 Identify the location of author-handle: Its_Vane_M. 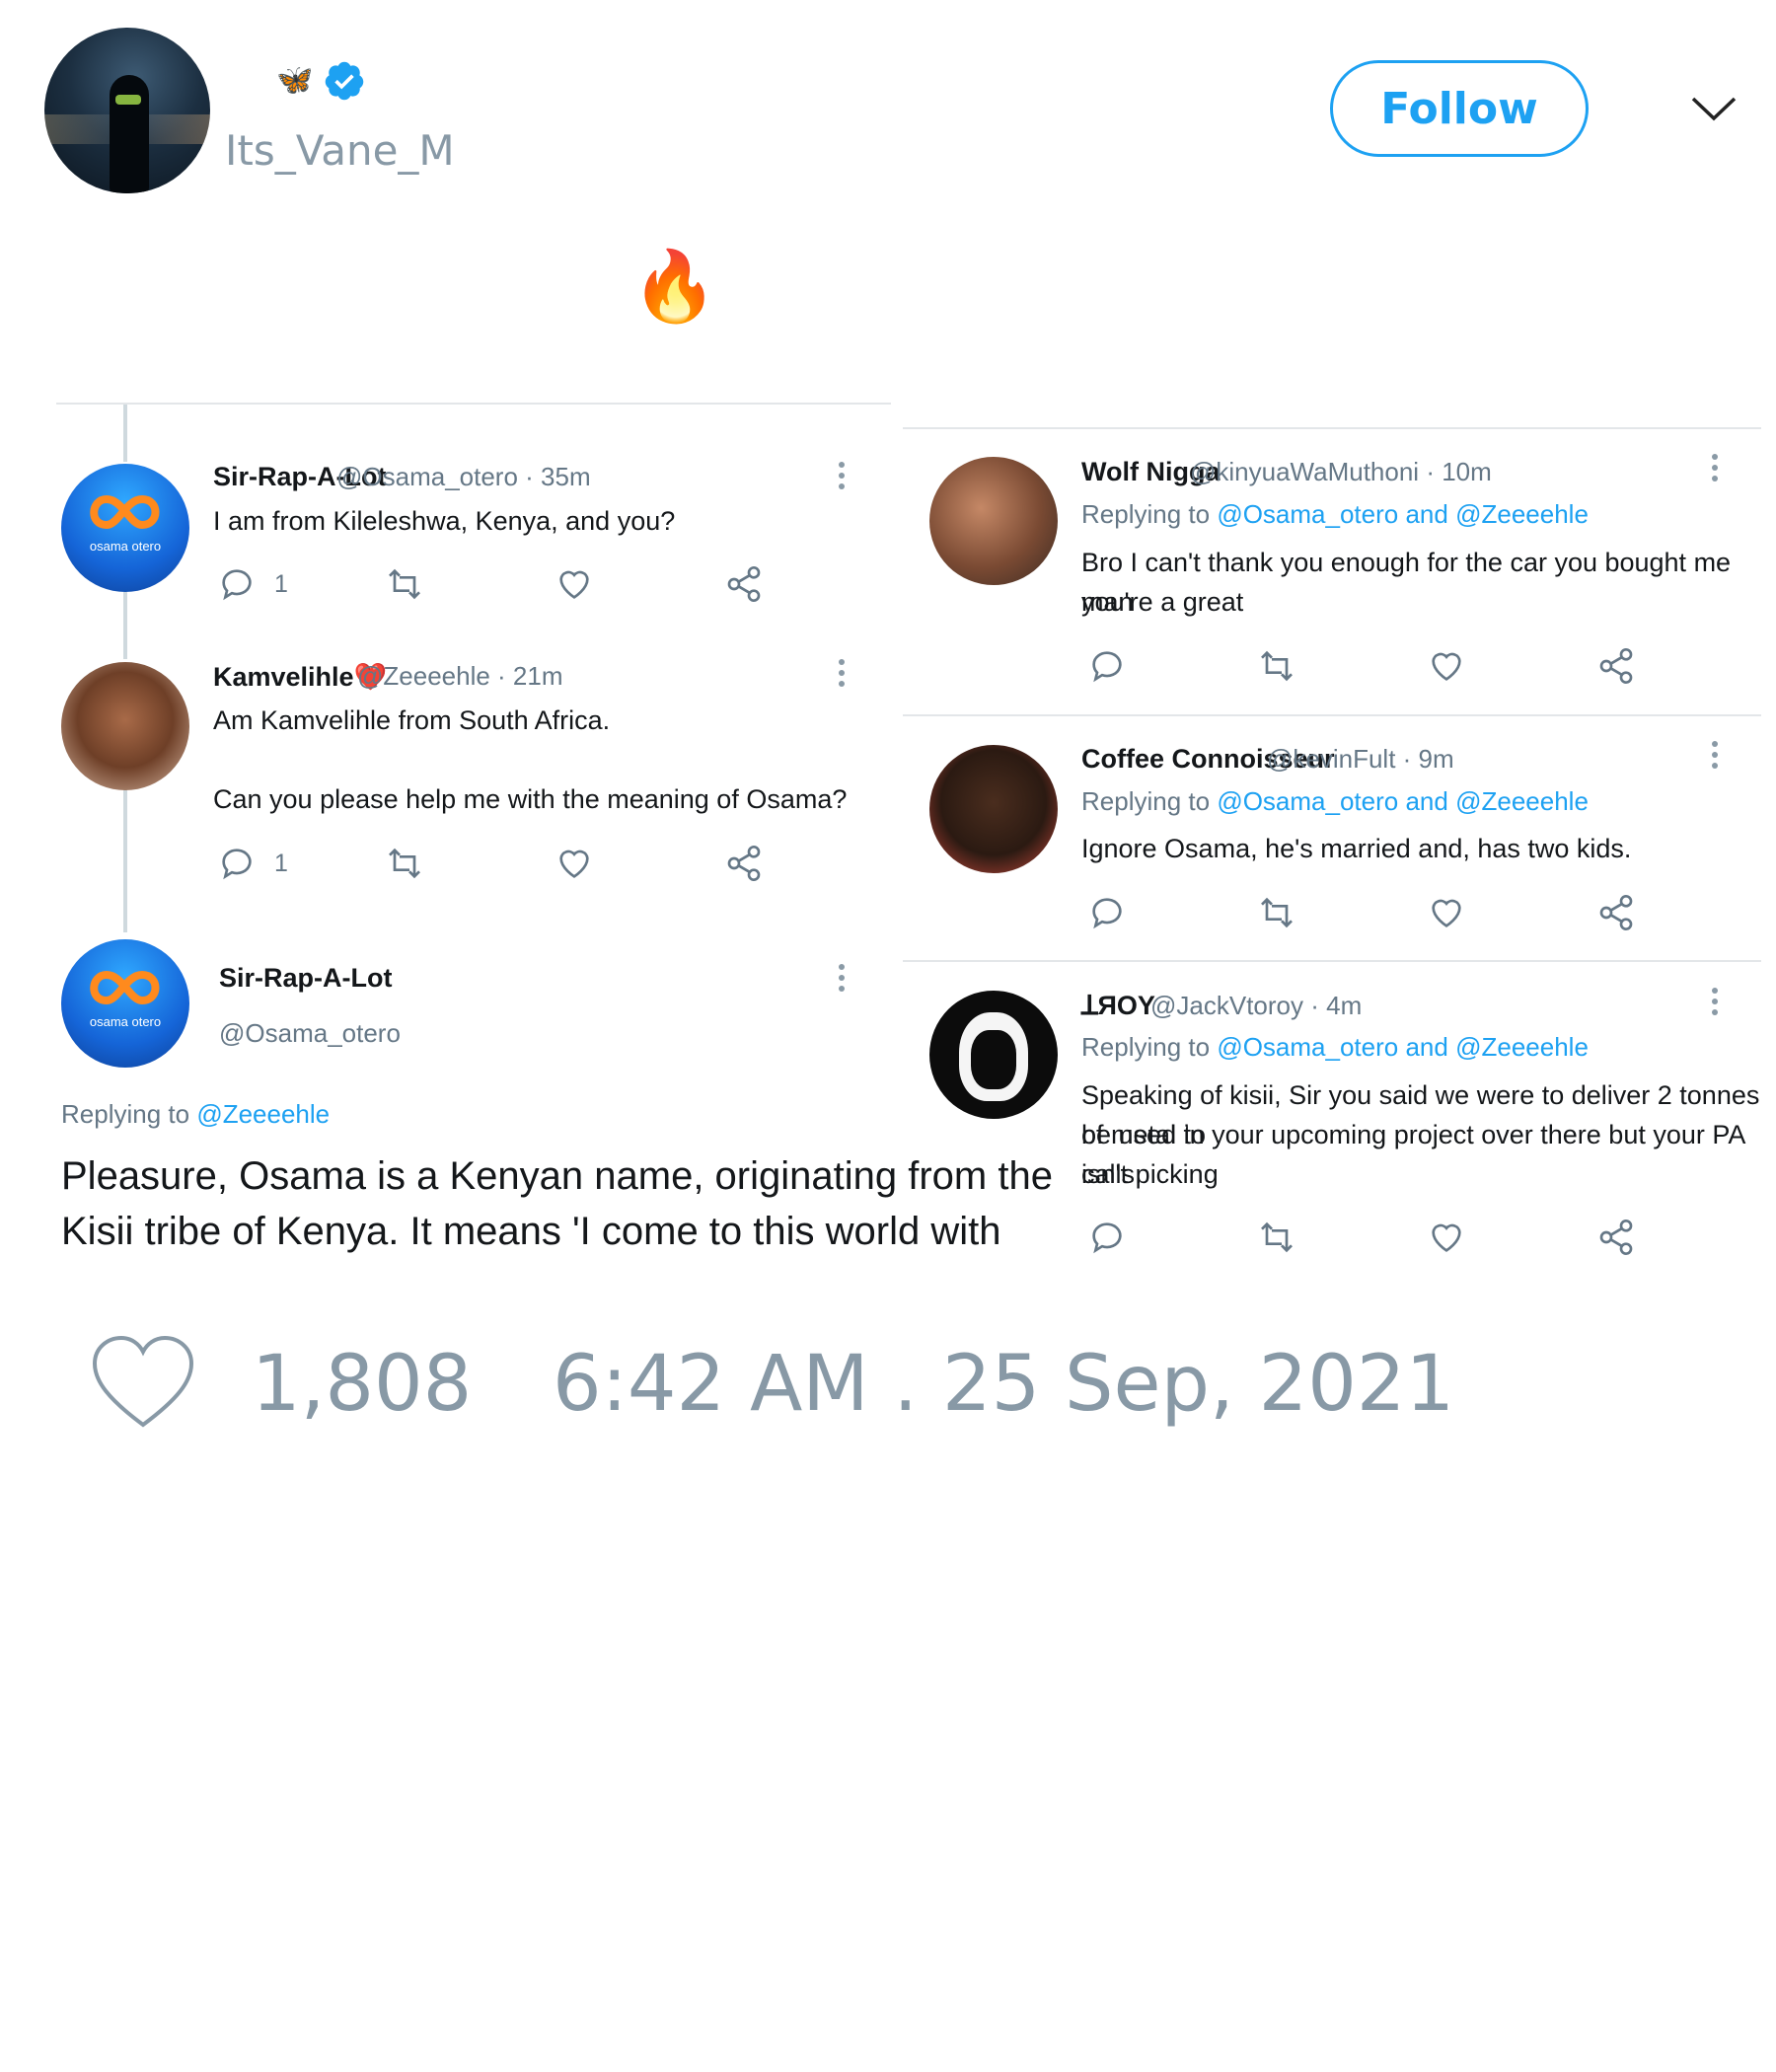
(340, 151).